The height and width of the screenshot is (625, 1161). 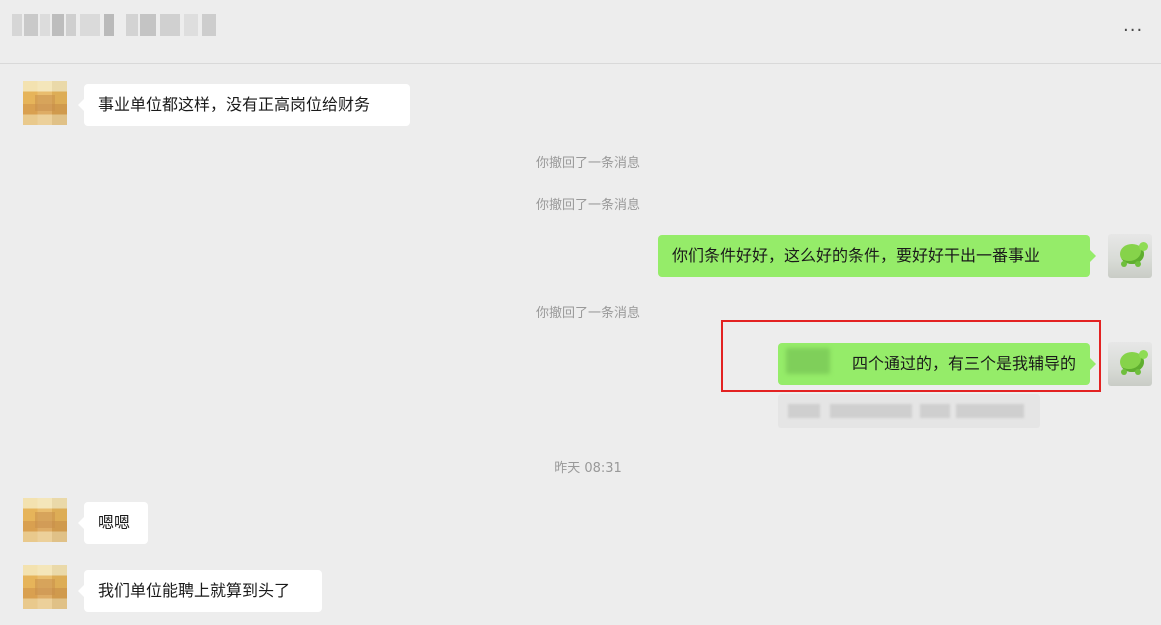 What do you see at coordinates (909, 411) in the screenshot?
I see `quoted-message-blurred` at bounding box center [909, 411].